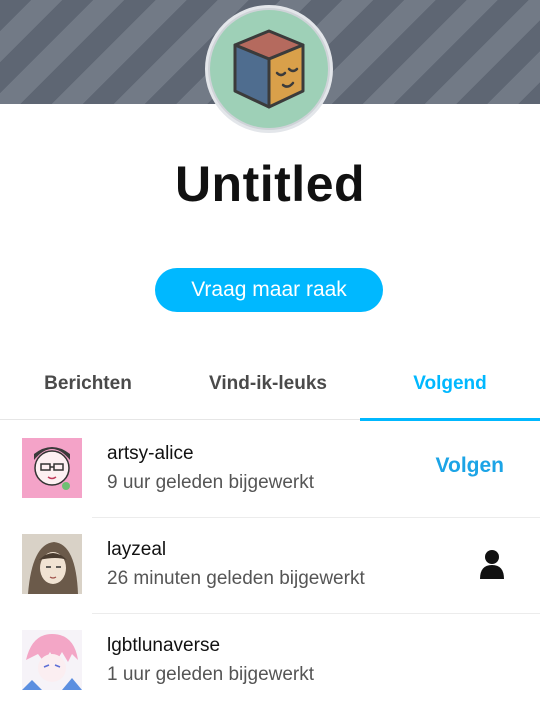  I want to click on profile-tabs: Berichten Vind-ik-leuks Volgend, so click(270, 388).